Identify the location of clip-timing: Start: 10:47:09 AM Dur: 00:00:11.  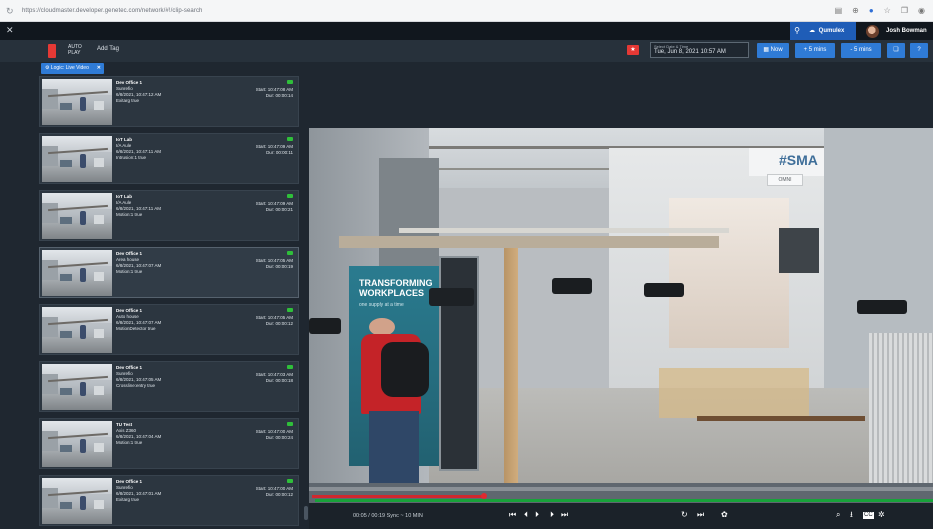
(274, 146).